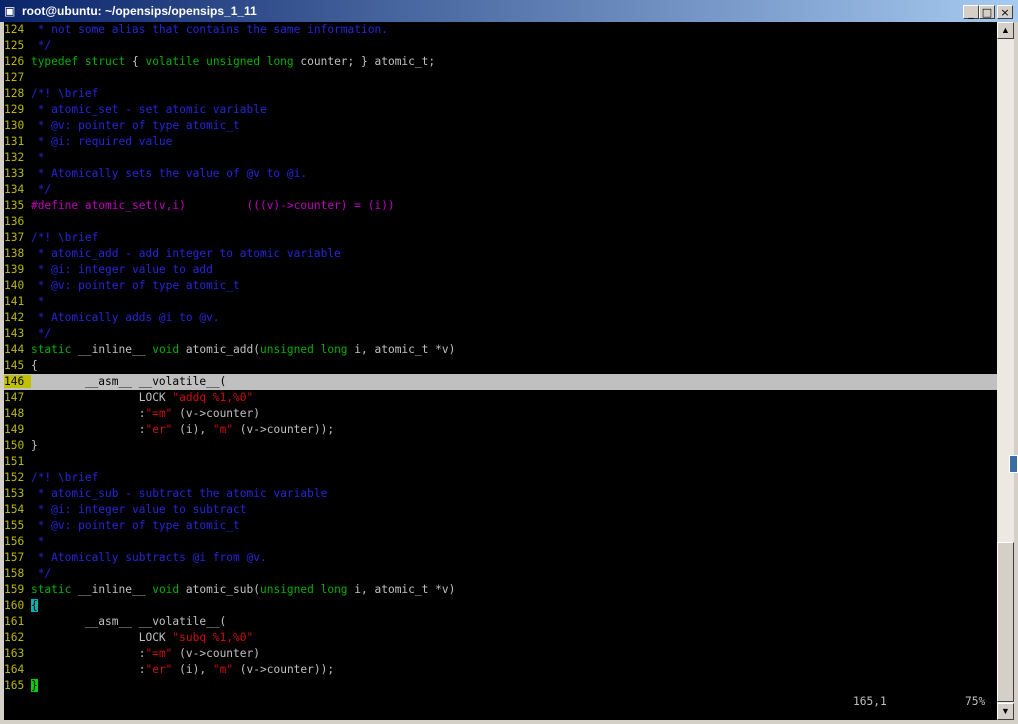 This screenshot has width=1018, height=724. Describe the element at coordinates (500, 238) in the screenshot. I see `code-line: 137 /*! \brief` at that location.